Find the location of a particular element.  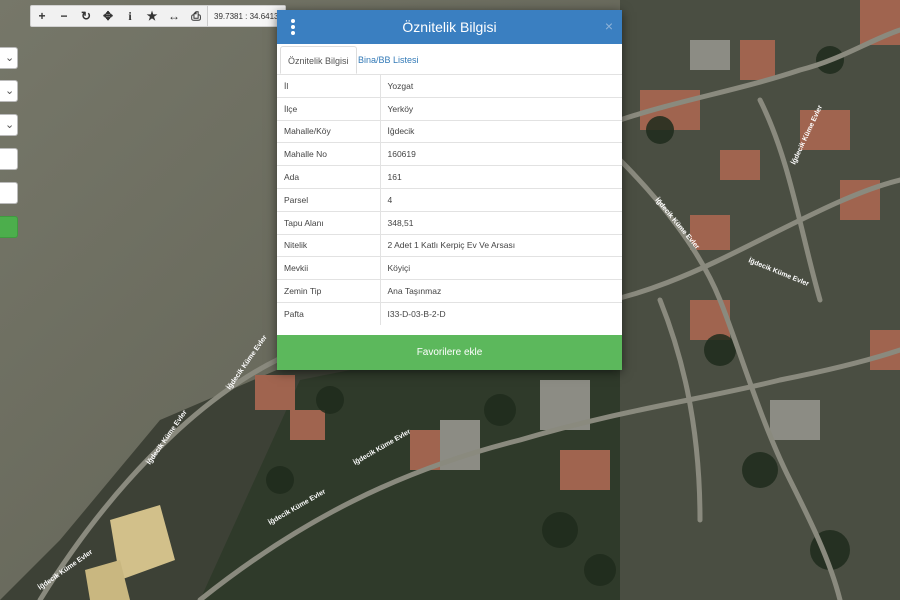

attribute-value: İğdecik is located at coordinates (501, 131).